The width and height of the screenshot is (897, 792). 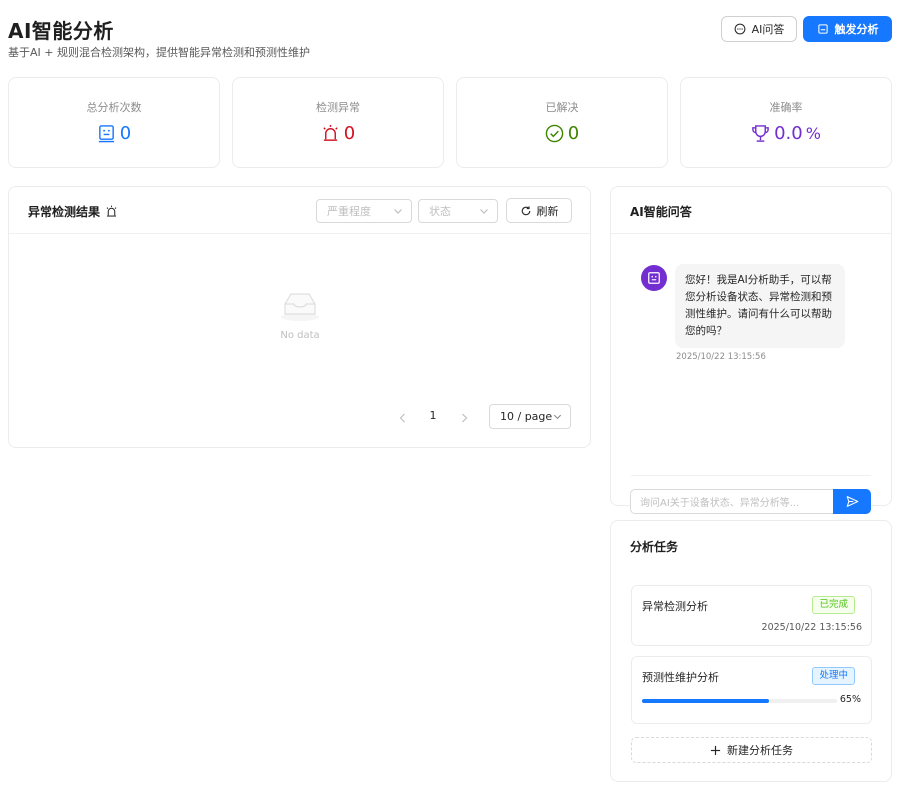 What do you see at coordinates (338, 107) in the screenshot?
I see `stat-label: 检测异常` at bounding box center [338, 107].